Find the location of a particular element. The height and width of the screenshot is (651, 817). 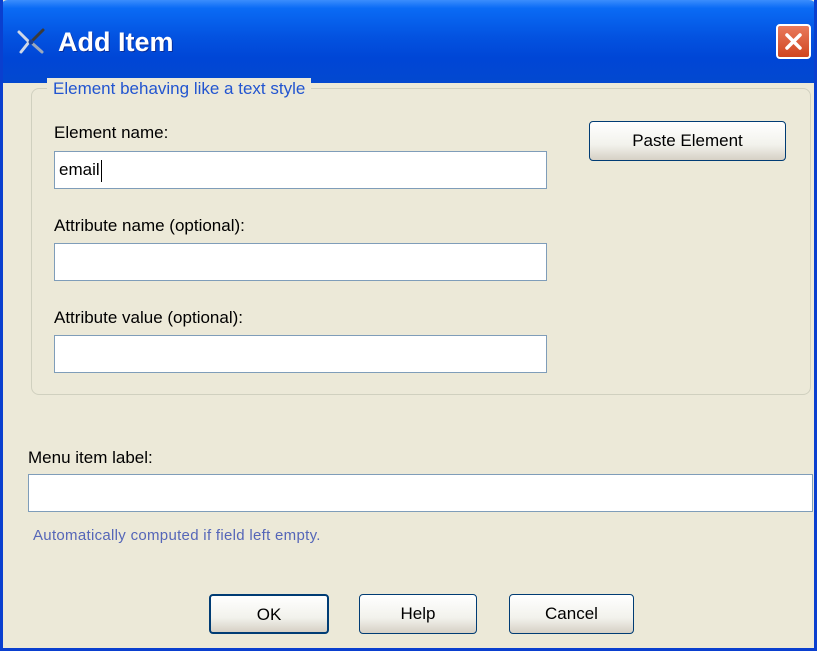

title-bar: Add Item is located at coordinates (408, 41).